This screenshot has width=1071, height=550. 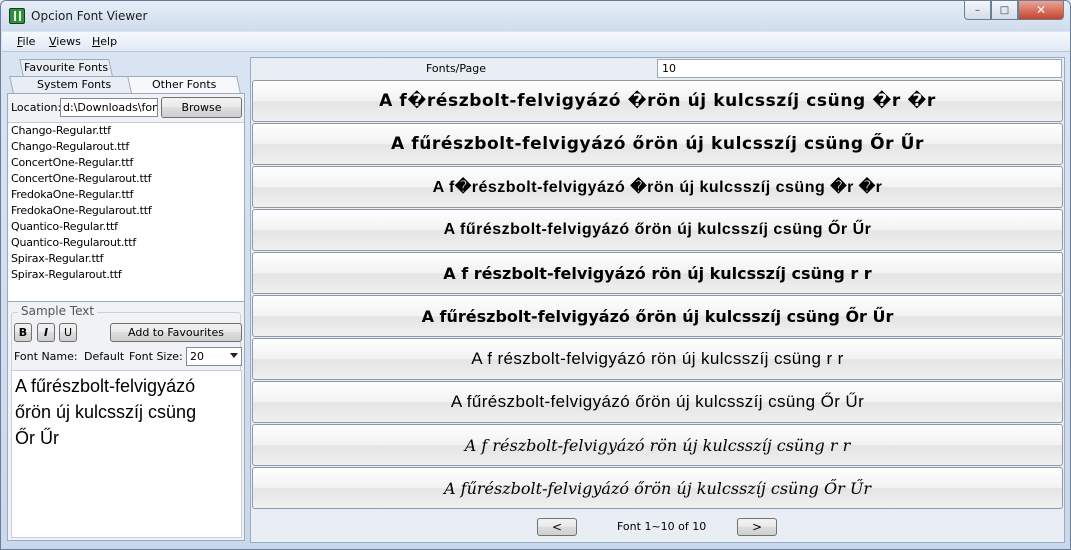 What do you see at coordinates (126, 147) in the screenshot?
I see `list-item: Chango-Regularout.ttf` at bounding box center [126, 147].